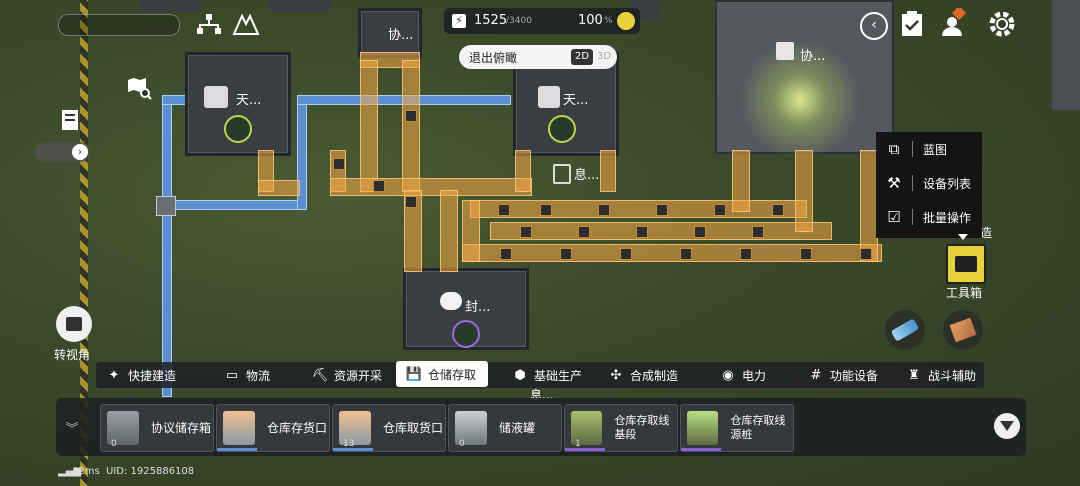 The width and height of the screenshot is (1080, 486). What do you see at coordinates (643, 375) in the screenshot?
I see `tab-synthesis: ✣ 合成制造` at bounding box center [643, 375].